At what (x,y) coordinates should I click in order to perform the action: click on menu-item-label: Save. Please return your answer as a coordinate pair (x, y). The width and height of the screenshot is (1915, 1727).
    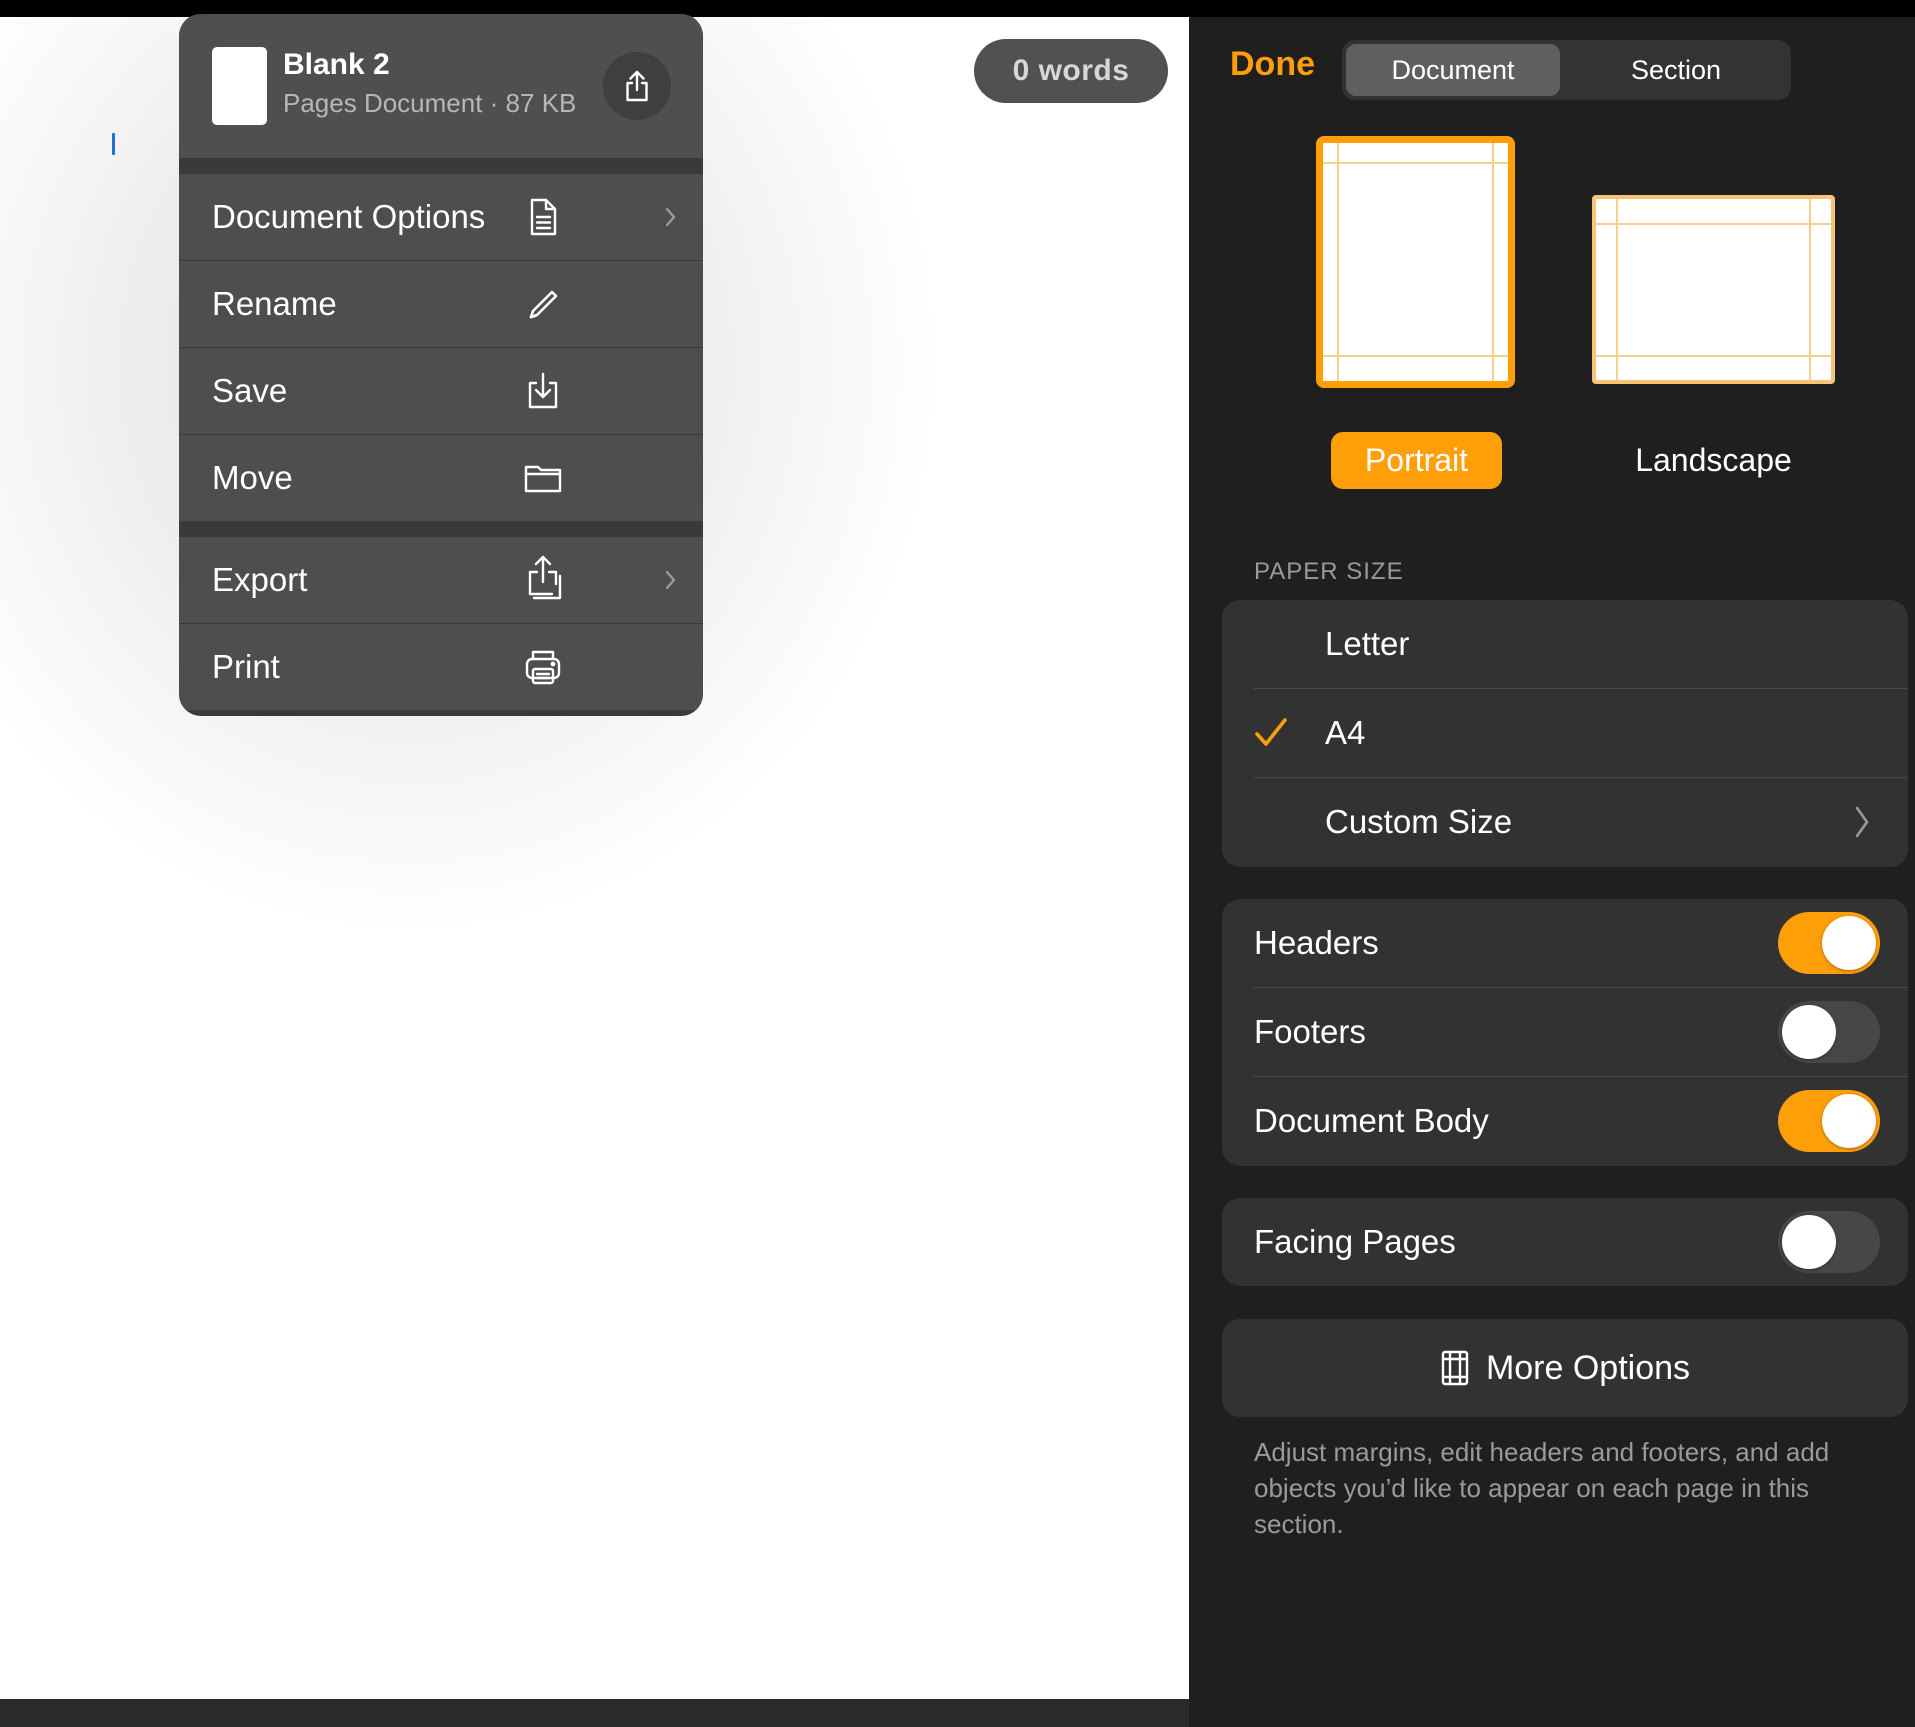
    Looking at the image, I should click on (250, 390).